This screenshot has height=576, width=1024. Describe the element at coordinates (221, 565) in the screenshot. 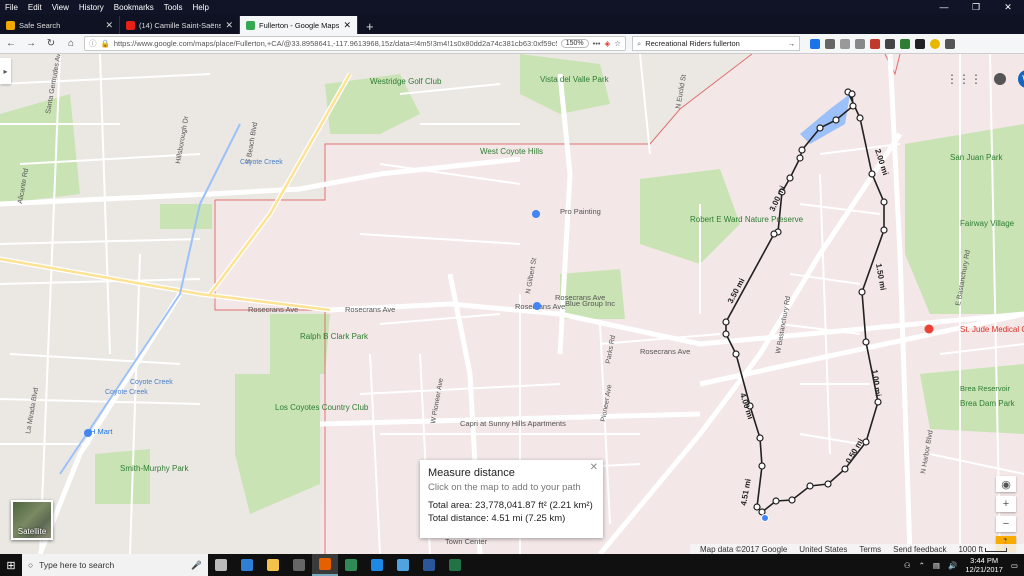

I see `taskbar-task-view-button` at that location.